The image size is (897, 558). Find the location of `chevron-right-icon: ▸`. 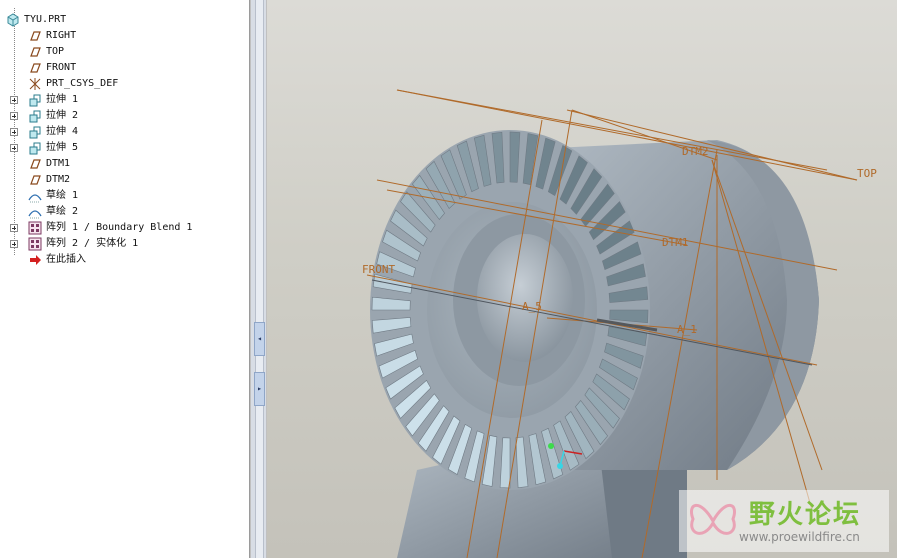

chevron-right-icon: ▸ is located at coordinates (259, 388).